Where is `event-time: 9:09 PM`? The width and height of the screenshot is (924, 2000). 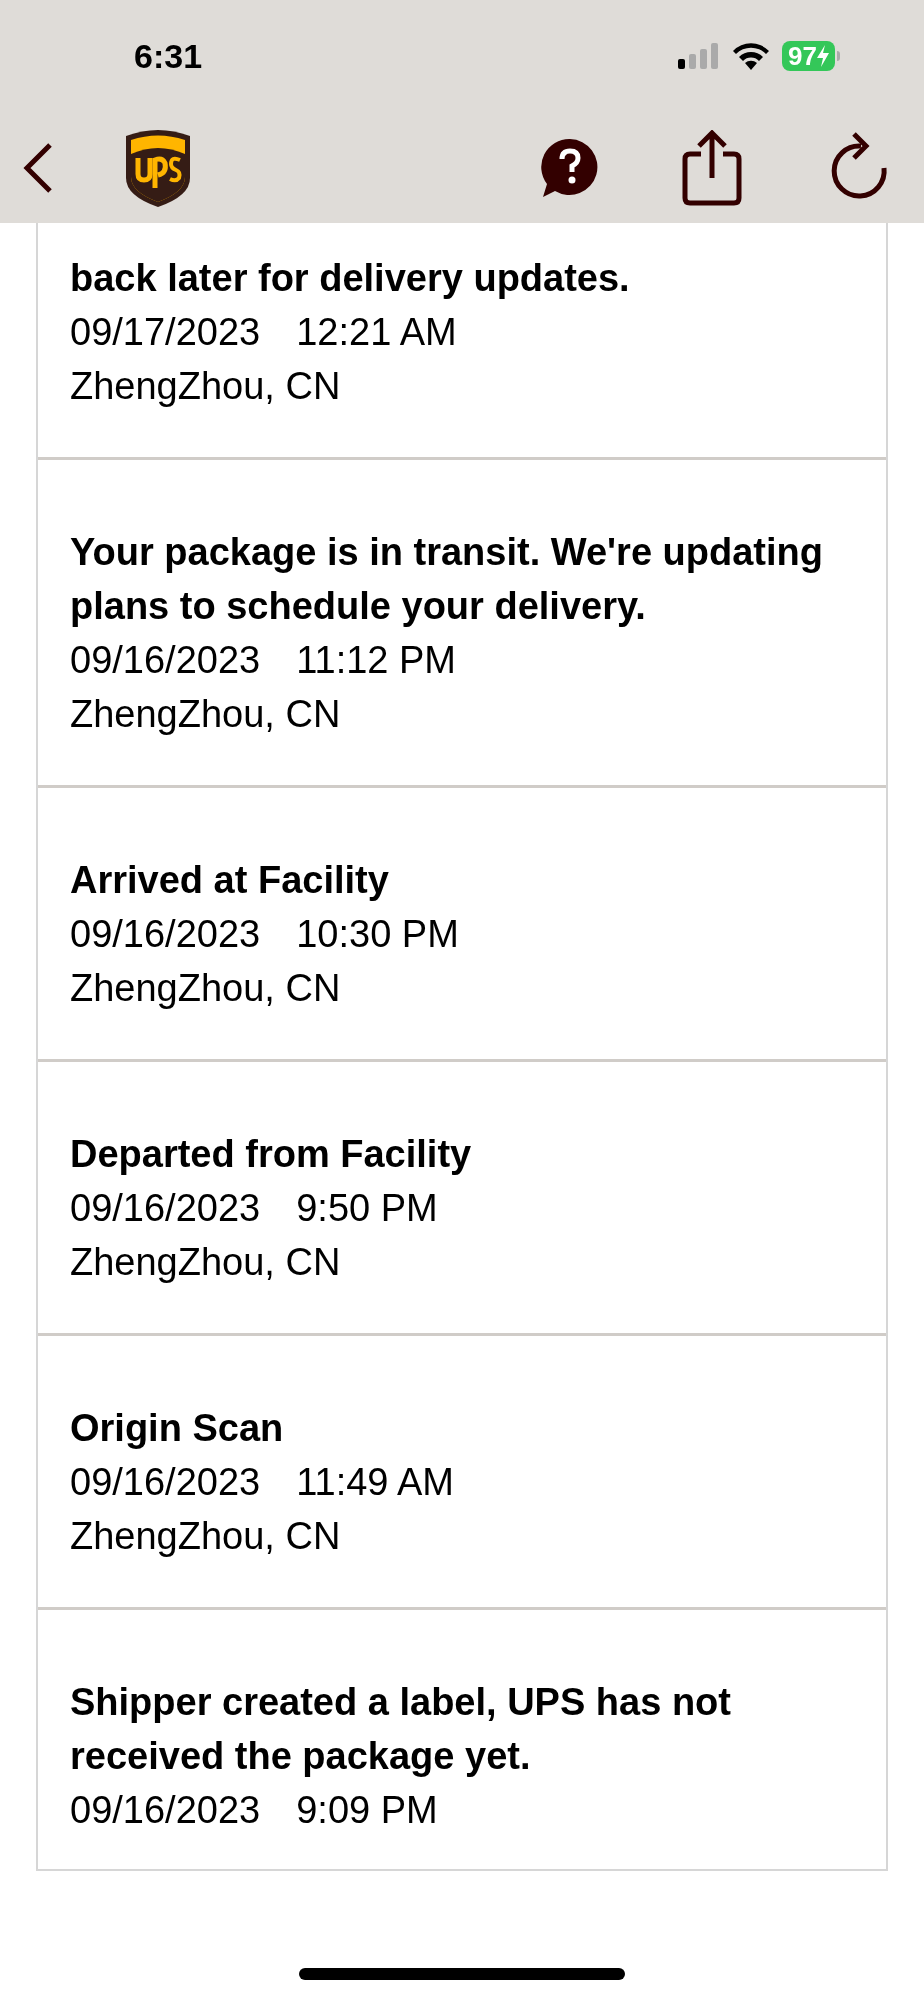
event-time: 9:09 PM is located at coordinates (367, 1810).